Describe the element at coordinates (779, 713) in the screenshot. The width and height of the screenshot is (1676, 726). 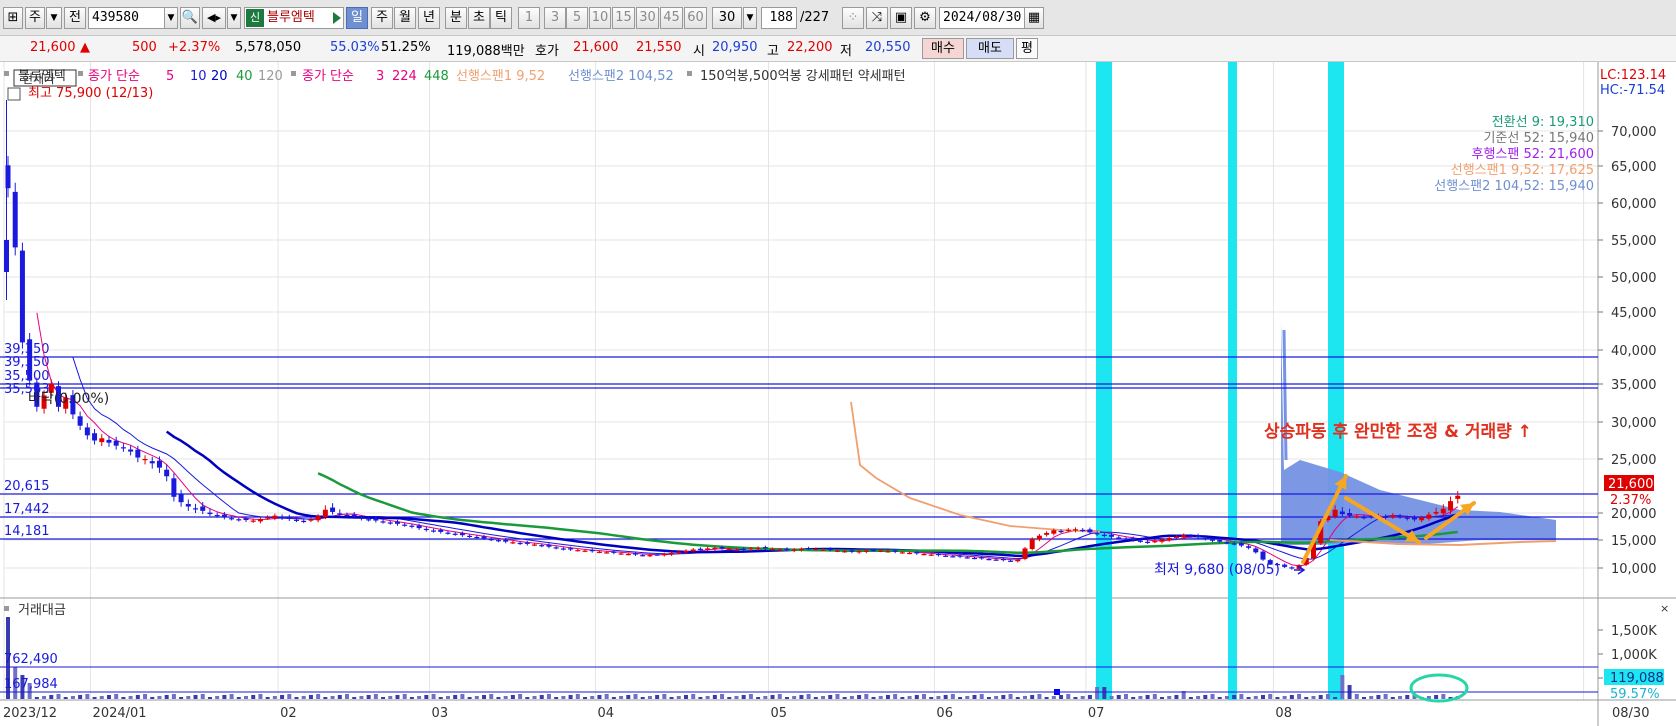
I see `x-tick-label: 05` at that location.